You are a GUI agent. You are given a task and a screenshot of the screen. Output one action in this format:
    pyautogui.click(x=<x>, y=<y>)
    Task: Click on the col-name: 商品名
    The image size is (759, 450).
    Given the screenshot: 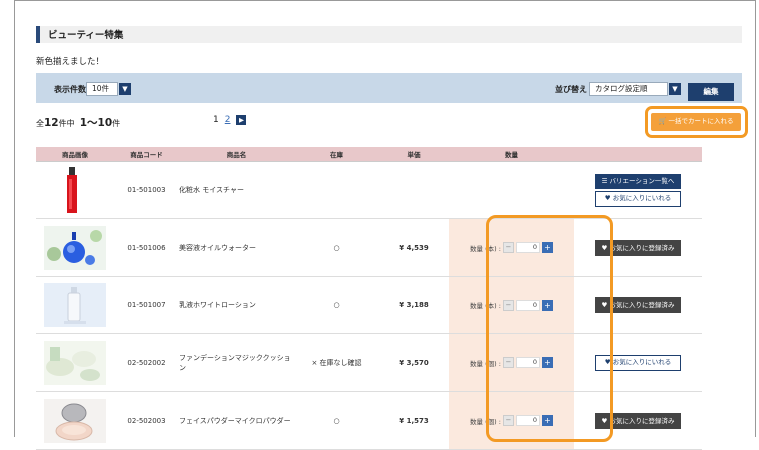 What is the action you would take?
    pyautogui.click(x=236, y=154)
    